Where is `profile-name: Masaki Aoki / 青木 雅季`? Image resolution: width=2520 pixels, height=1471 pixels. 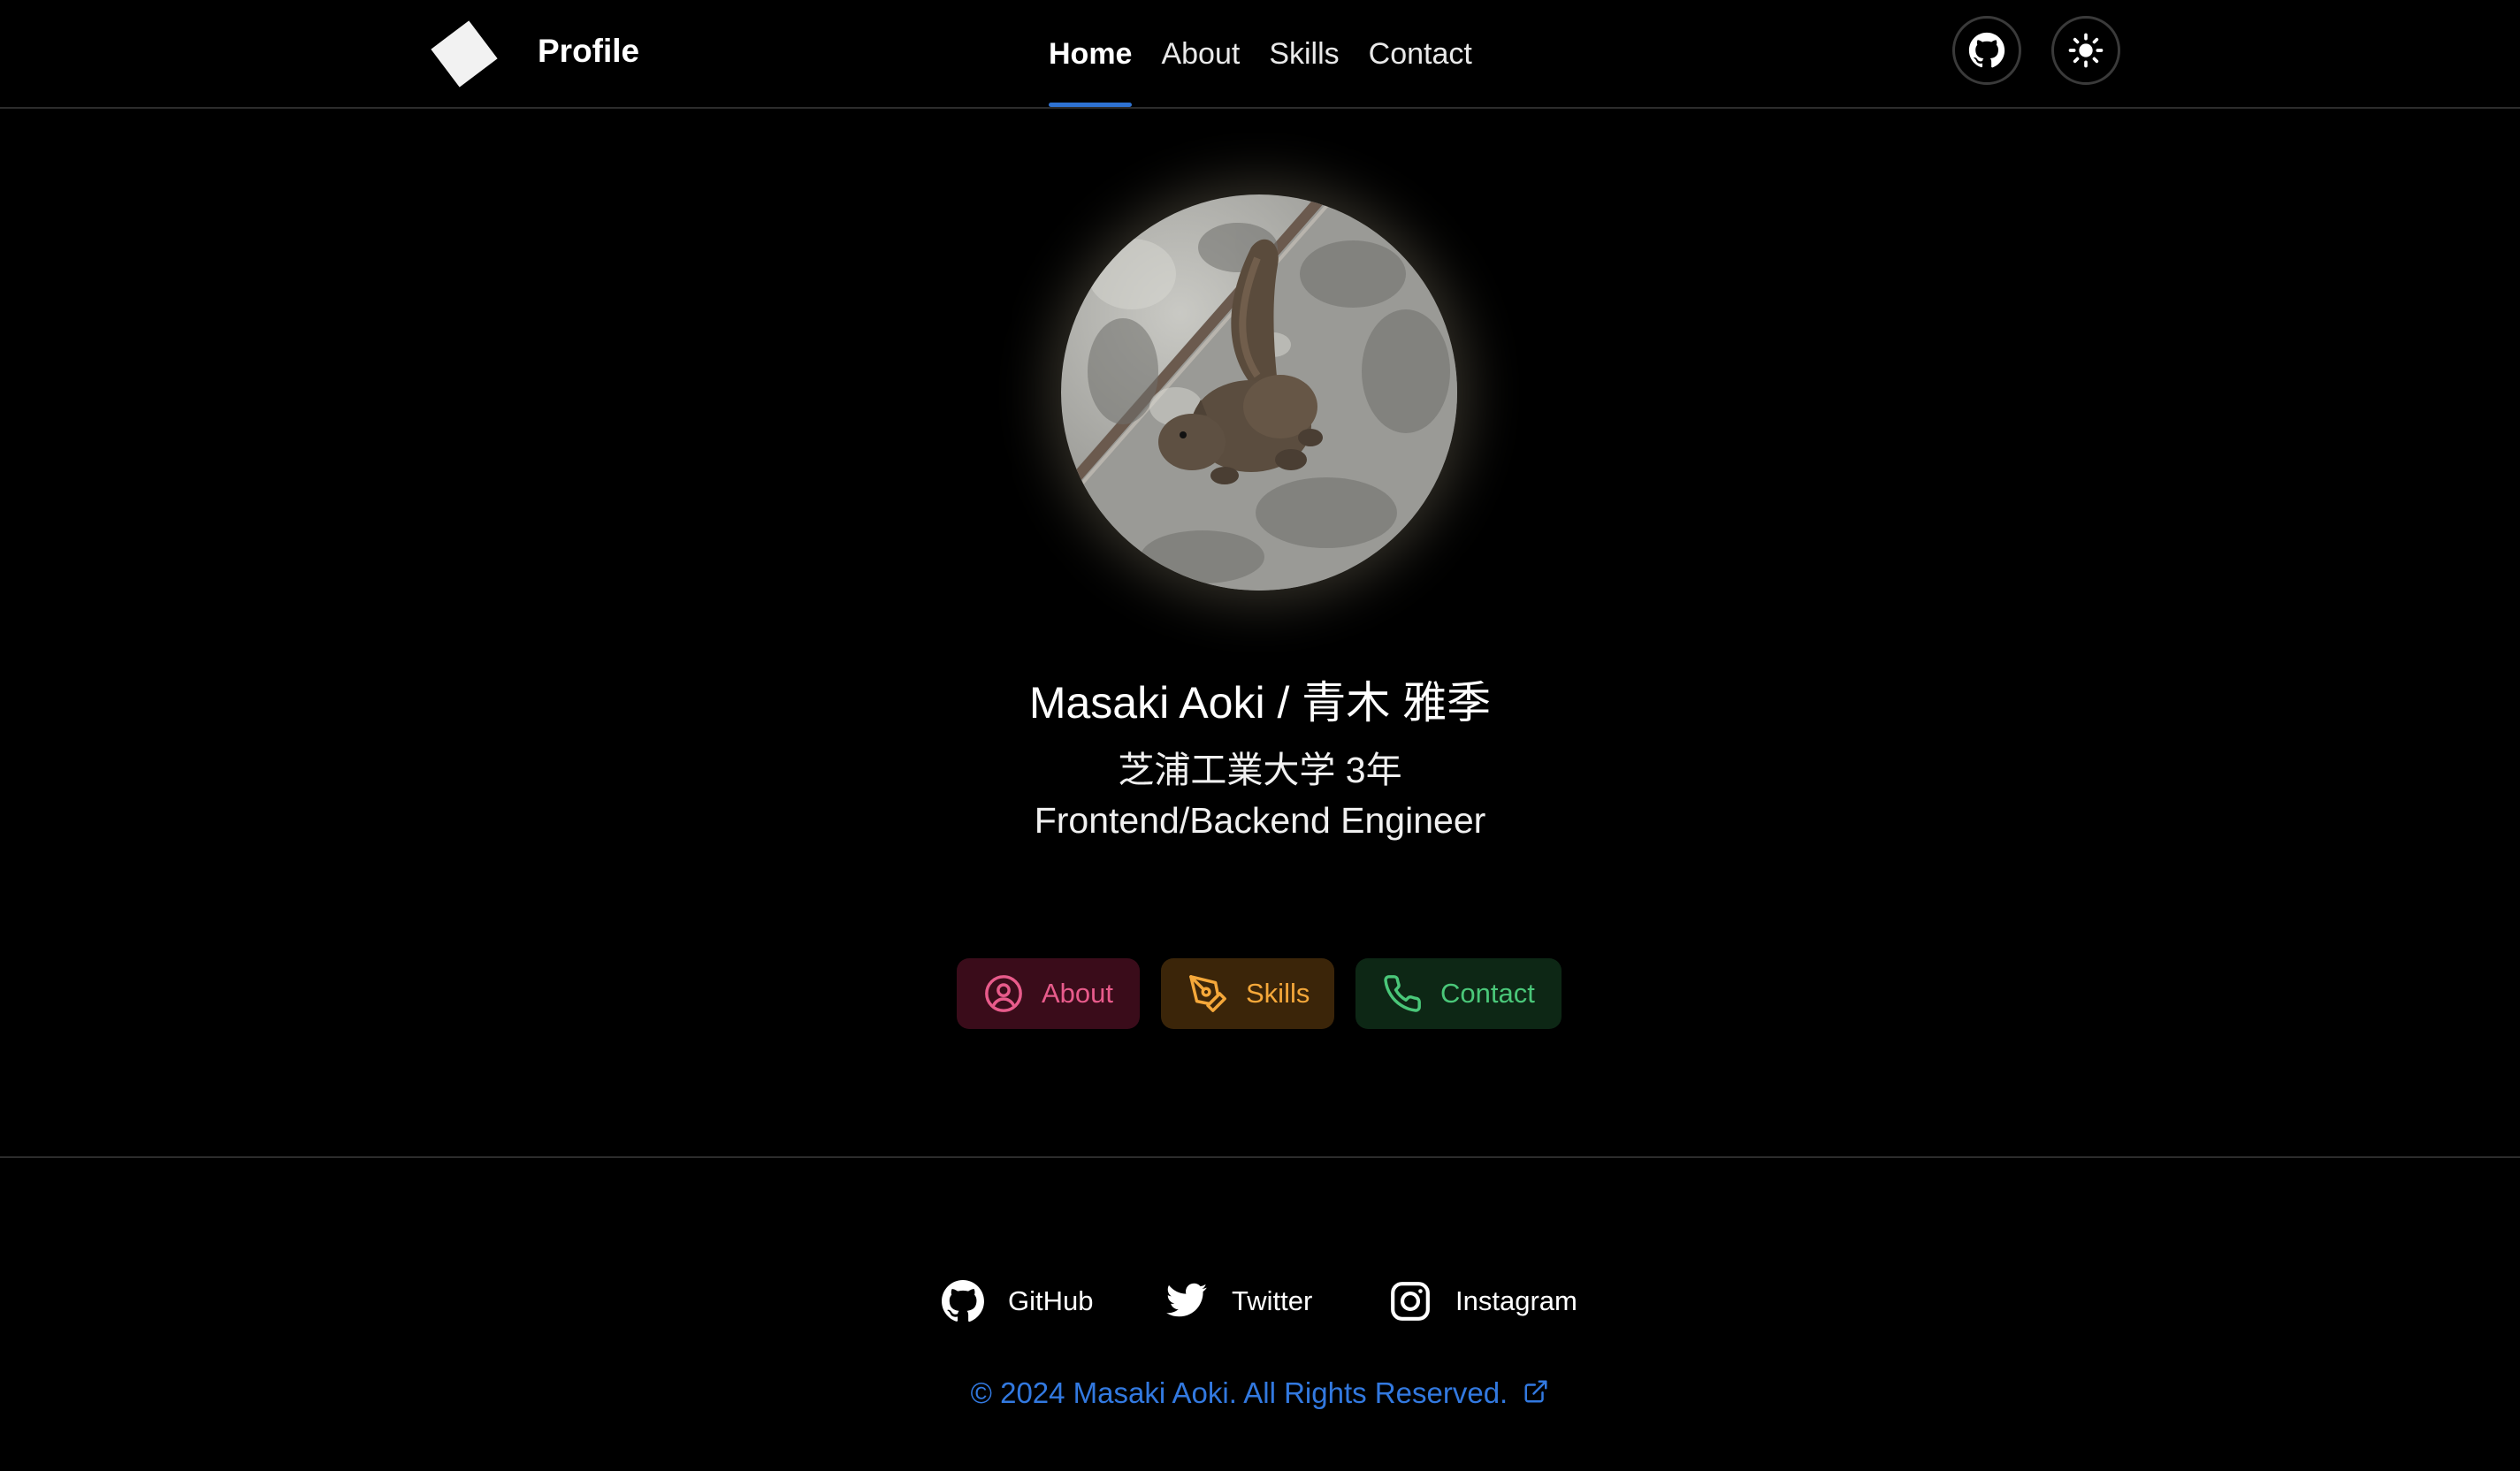
profile-name: Masaki Aoki / 青木 雅季 is located at coordinates (1260, 703).